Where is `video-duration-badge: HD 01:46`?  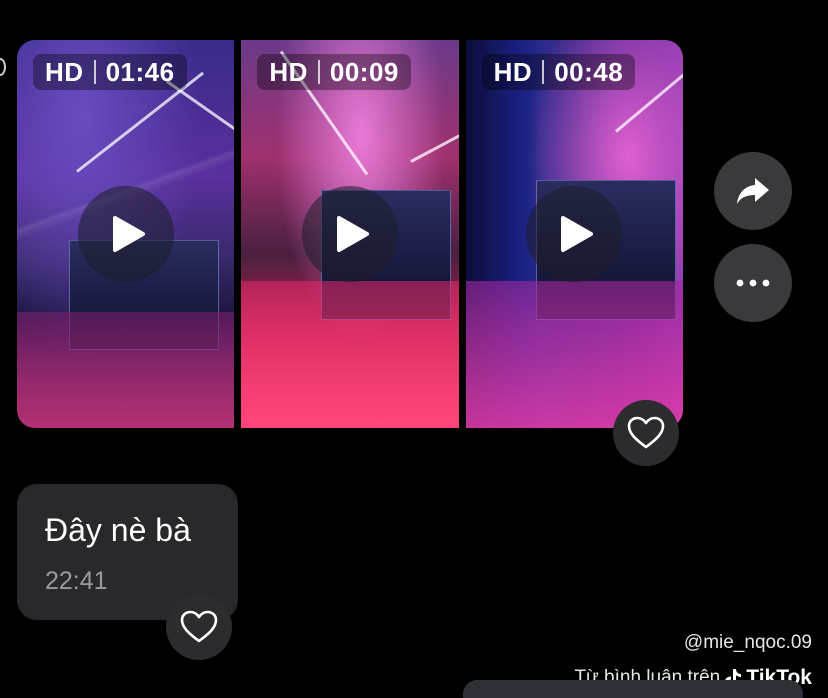
video-duration-badge: HD 01:46 is located at coordinates (110, 72).